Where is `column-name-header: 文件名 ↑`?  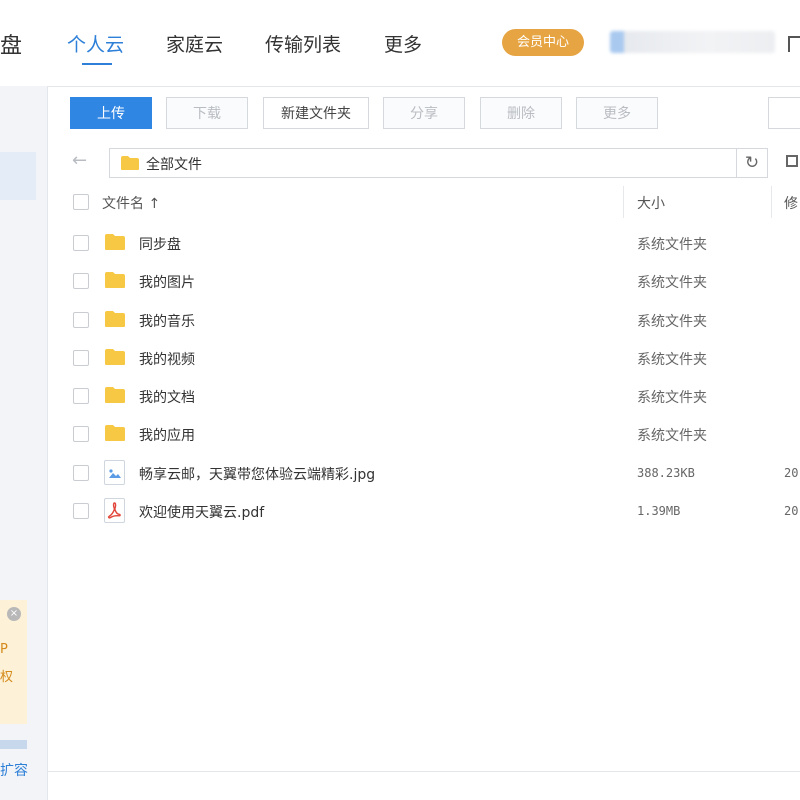
column-name-header: 文件名 ↑ is located at coordinates (131, 203).